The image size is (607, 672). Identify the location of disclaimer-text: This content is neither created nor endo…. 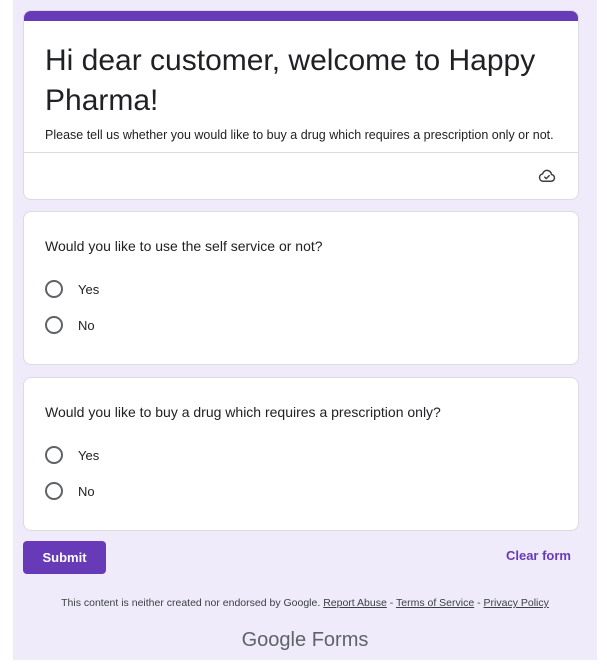
(191, 603).